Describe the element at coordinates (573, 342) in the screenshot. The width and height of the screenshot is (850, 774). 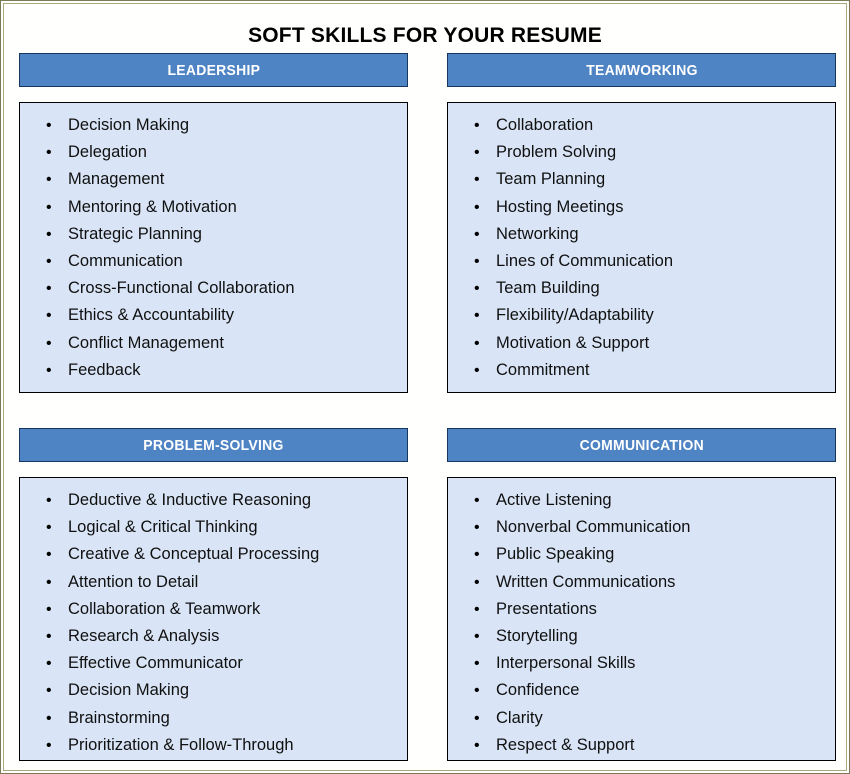
I see `list-item-label: Motivation & Support` at that location.